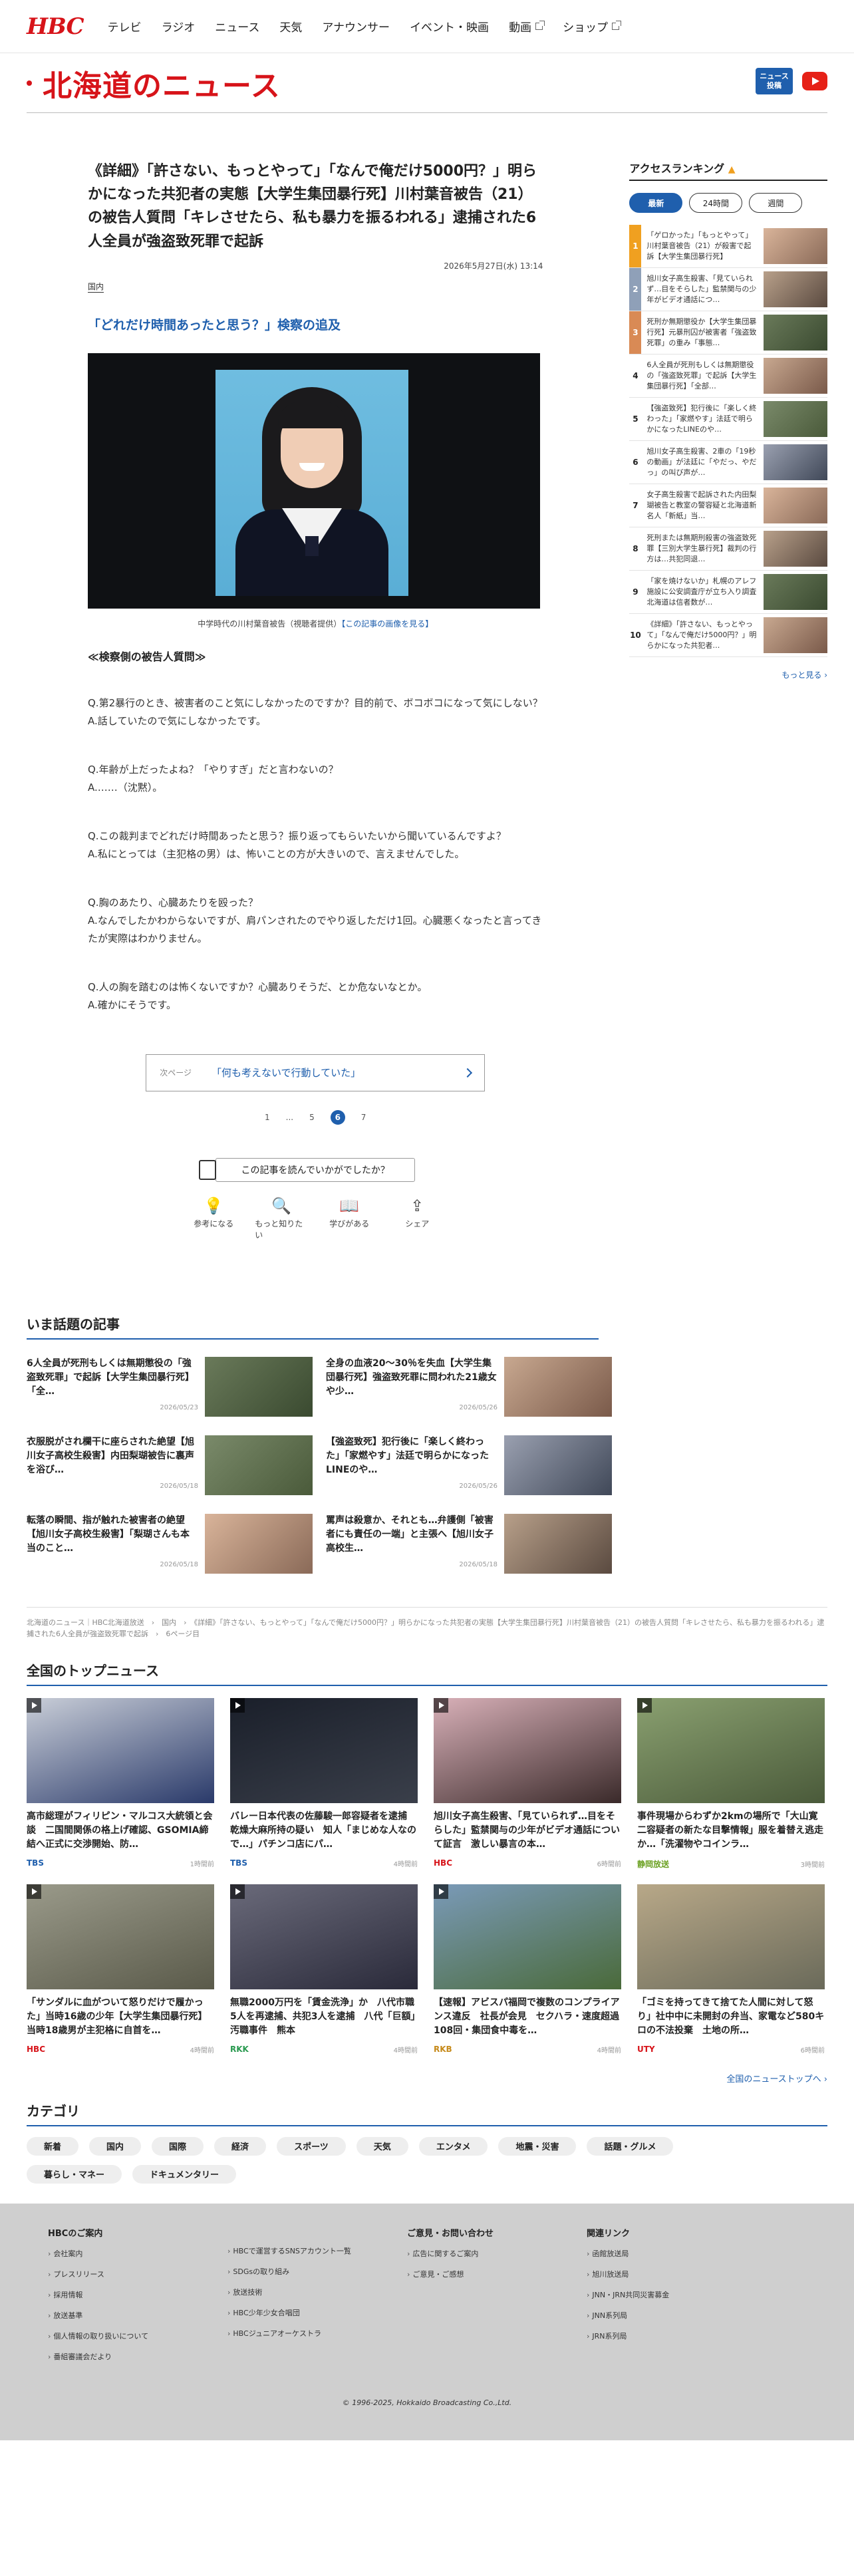 This screenshot has width=854, height=2576. What do you see at coordinates (427, 2078) in the screenshot?
I see `top-news-more-link: 全国のニューストップへ ›` at bounding box center [427, 2078].